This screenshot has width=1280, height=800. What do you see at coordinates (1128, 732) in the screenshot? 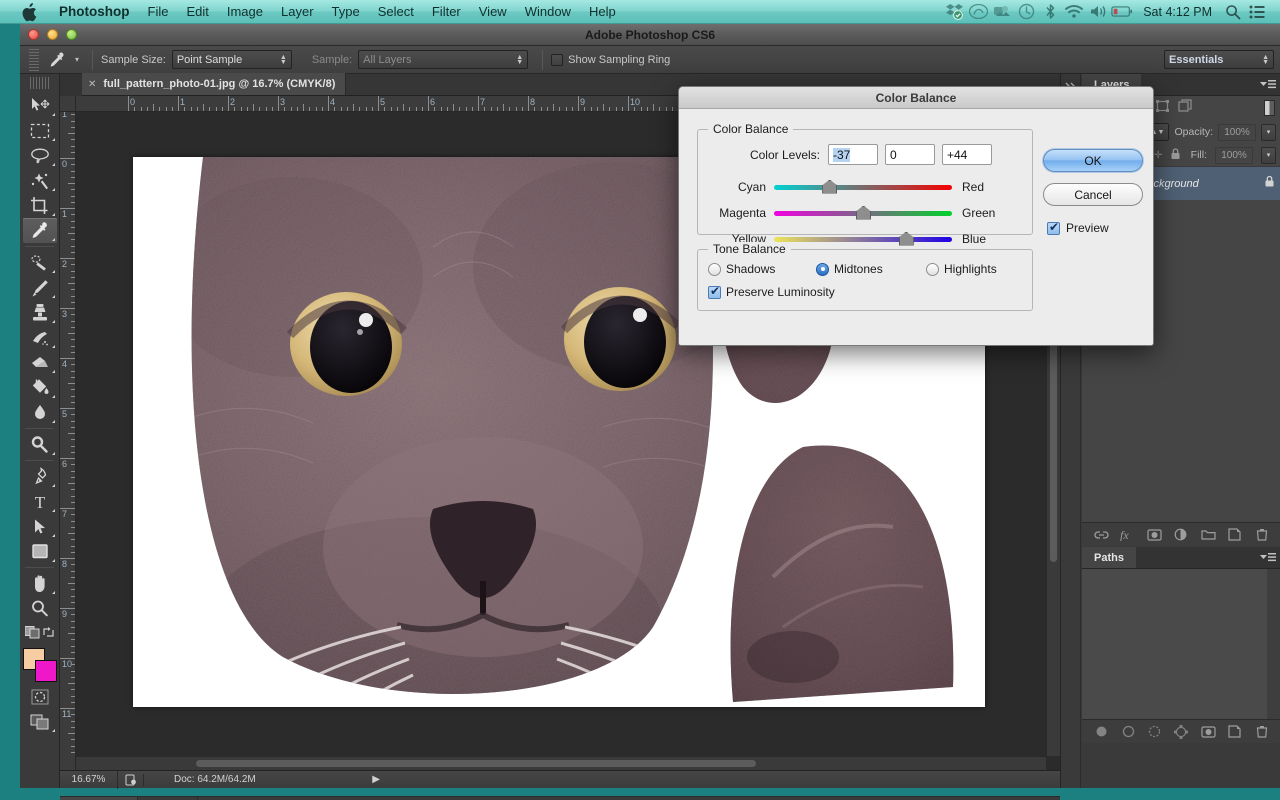
I see `stroke-path-icon` at bounding box center [1128, 732].